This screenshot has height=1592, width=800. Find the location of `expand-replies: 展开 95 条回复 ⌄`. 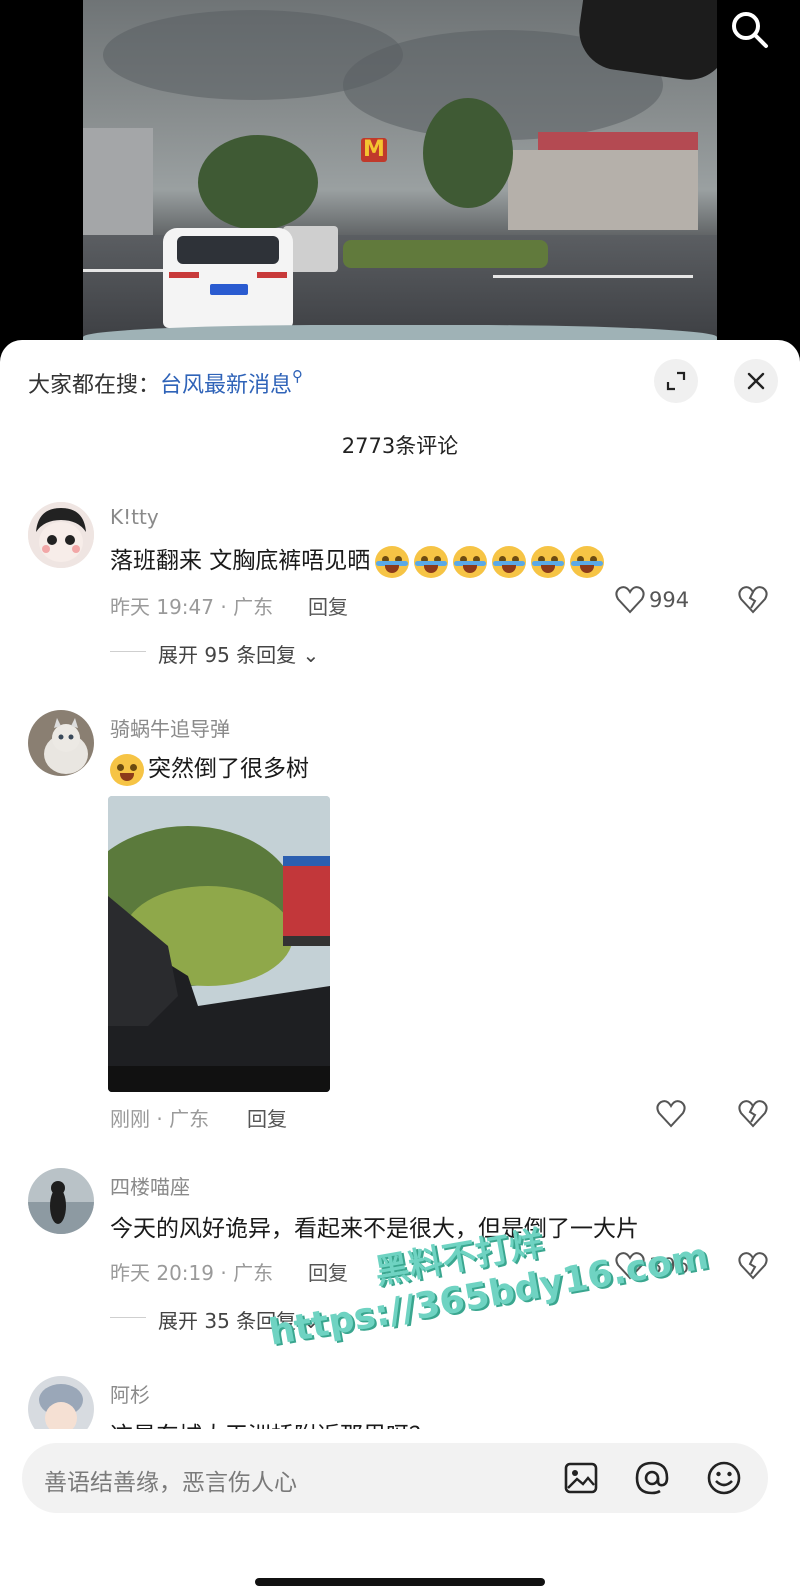

expand-replies: 展开 95 条回复 ⌄ is located at coordinates (238, 653).